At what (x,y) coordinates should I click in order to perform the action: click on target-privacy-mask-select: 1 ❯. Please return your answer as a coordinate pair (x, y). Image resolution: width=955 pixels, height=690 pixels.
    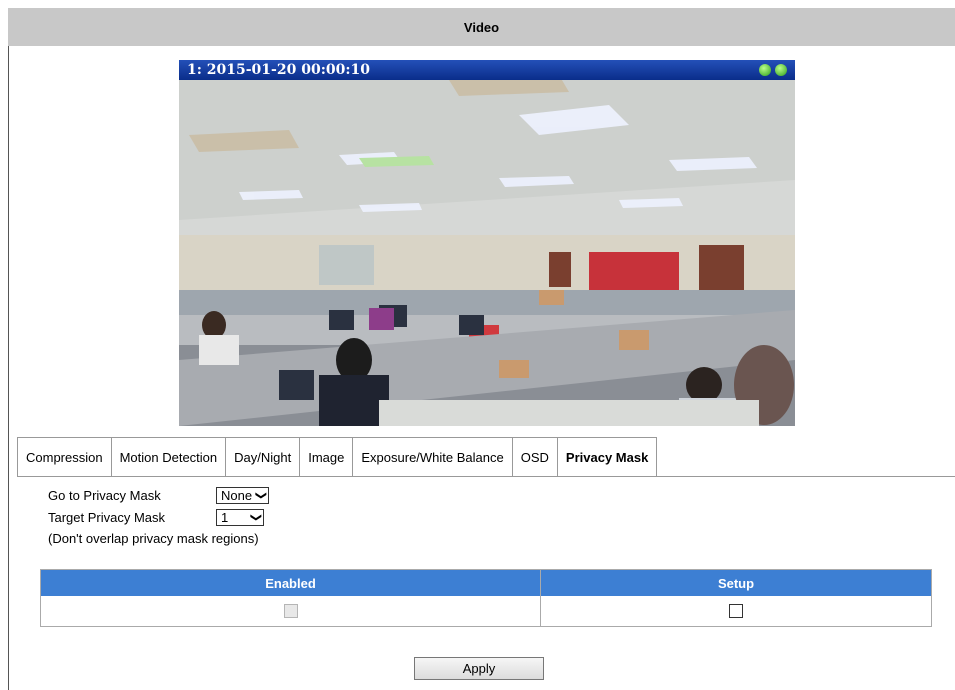
    Looking at the image, I should click on (240, 517).